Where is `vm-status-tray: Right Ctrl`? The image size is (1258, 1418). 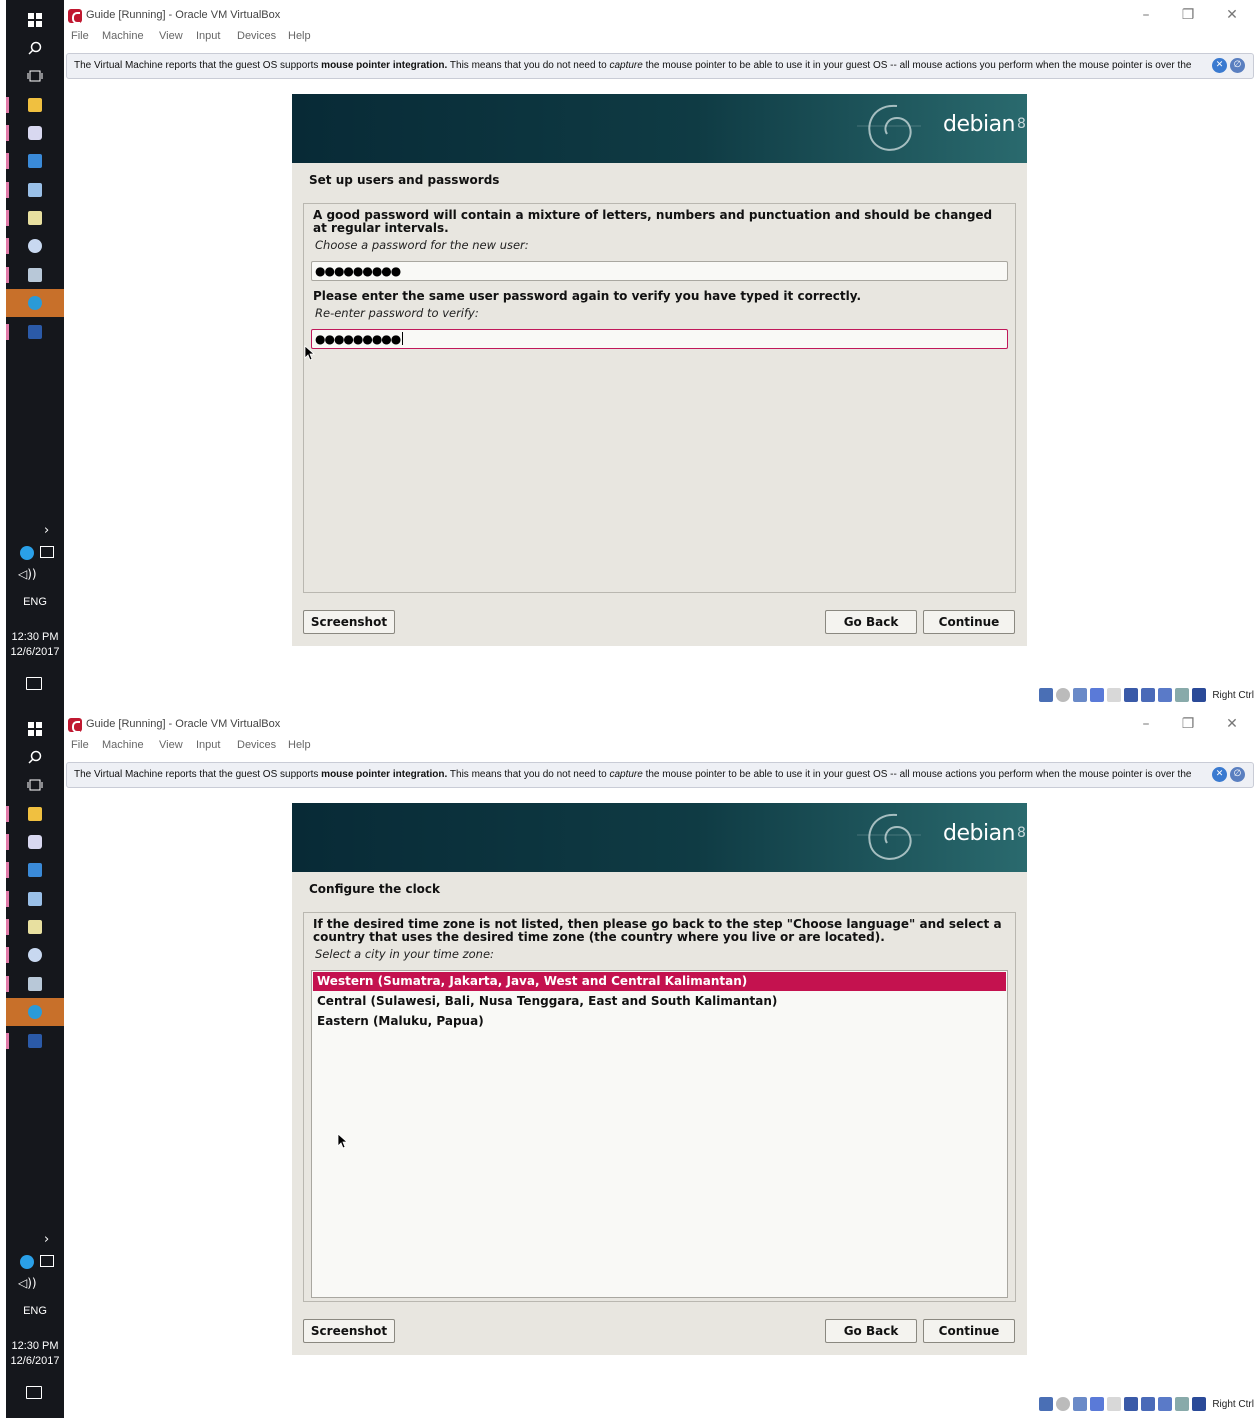 vm-status-tray: Right Ctrl is located at coordinates (1146, 695).